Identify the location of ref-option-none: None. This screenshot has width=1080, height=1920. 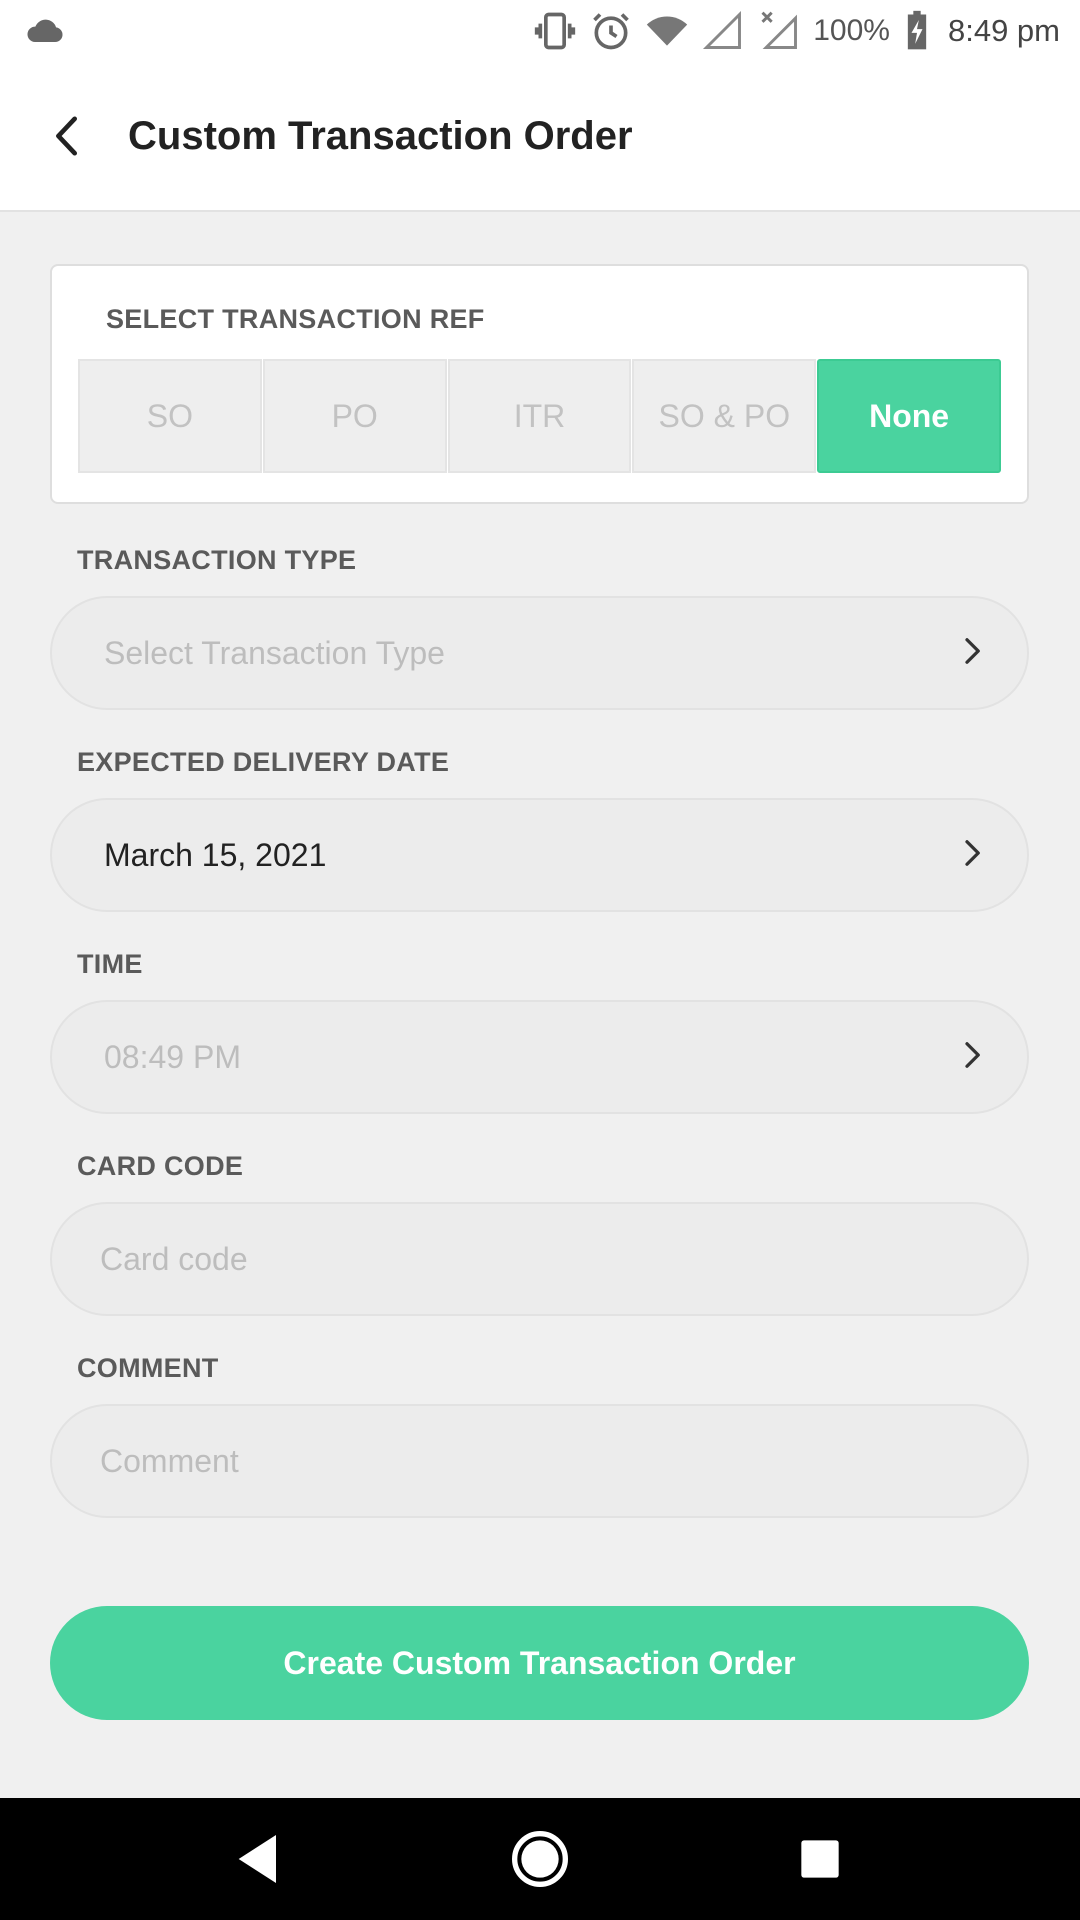
(909, 416).